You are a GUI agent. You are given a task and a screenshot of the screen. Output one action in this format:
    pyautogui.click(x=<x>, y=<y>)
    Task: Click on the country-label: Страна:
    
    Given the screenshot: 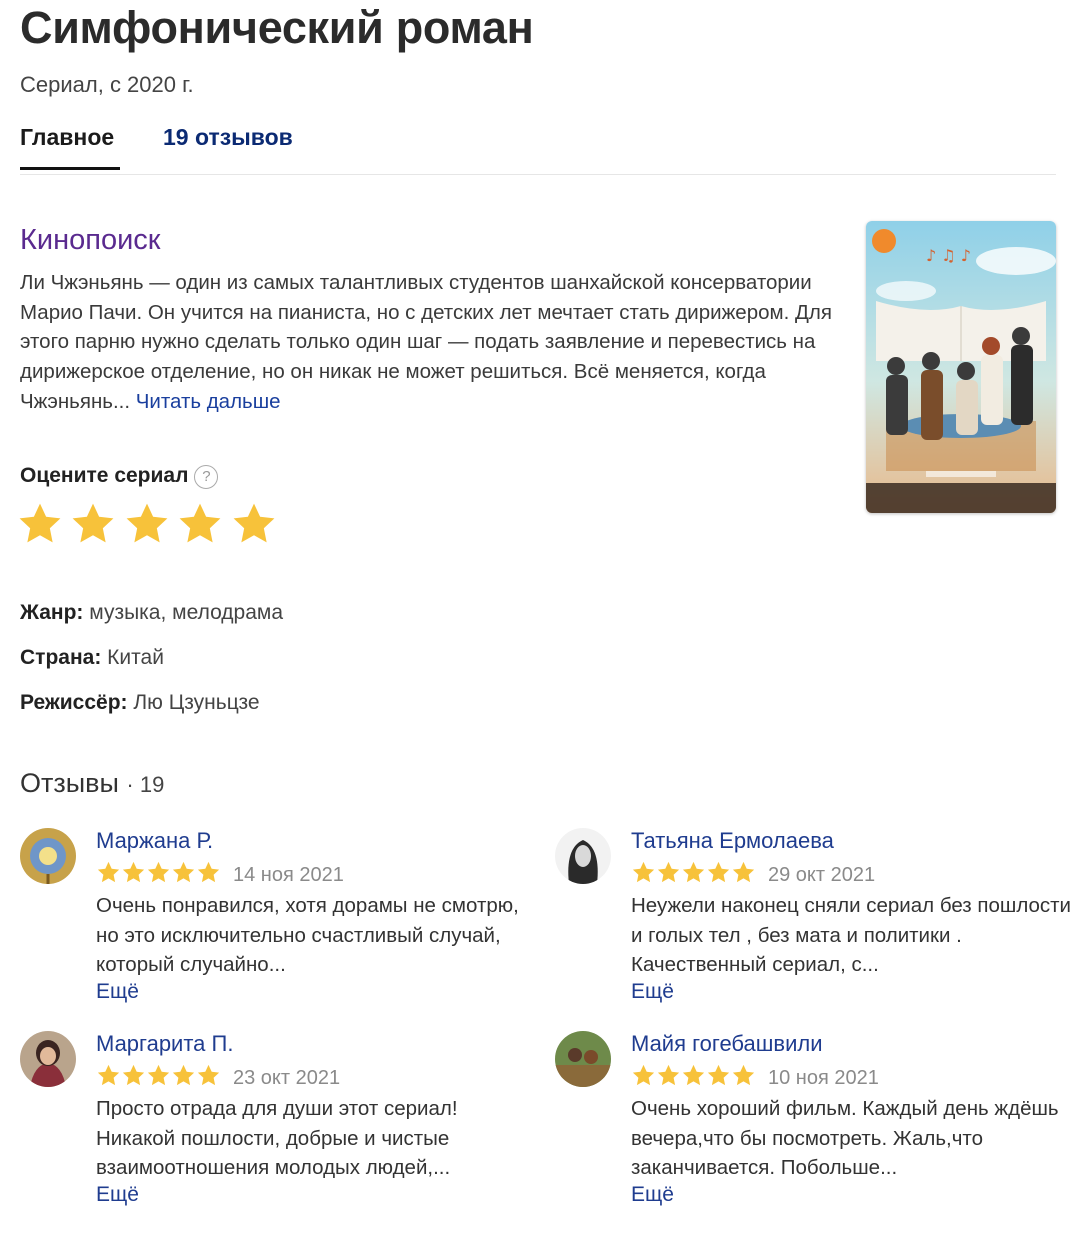 What is the action you would take?
    pyautogui.click(x=61, y=657)
    